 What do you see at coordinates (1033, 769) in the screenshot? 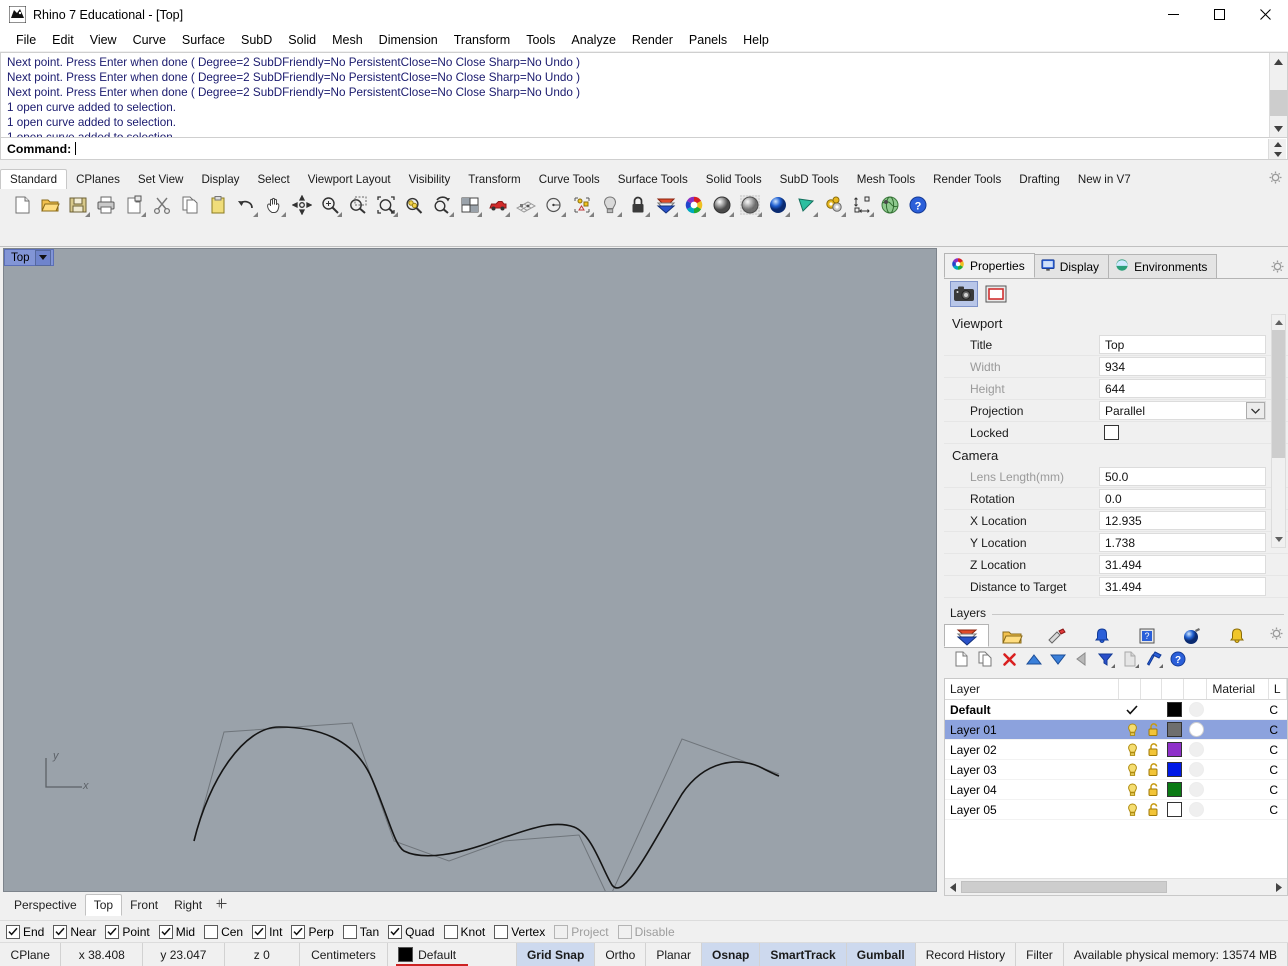
I see `layer-name: Layer 03` at bounding box center [1033, 769].